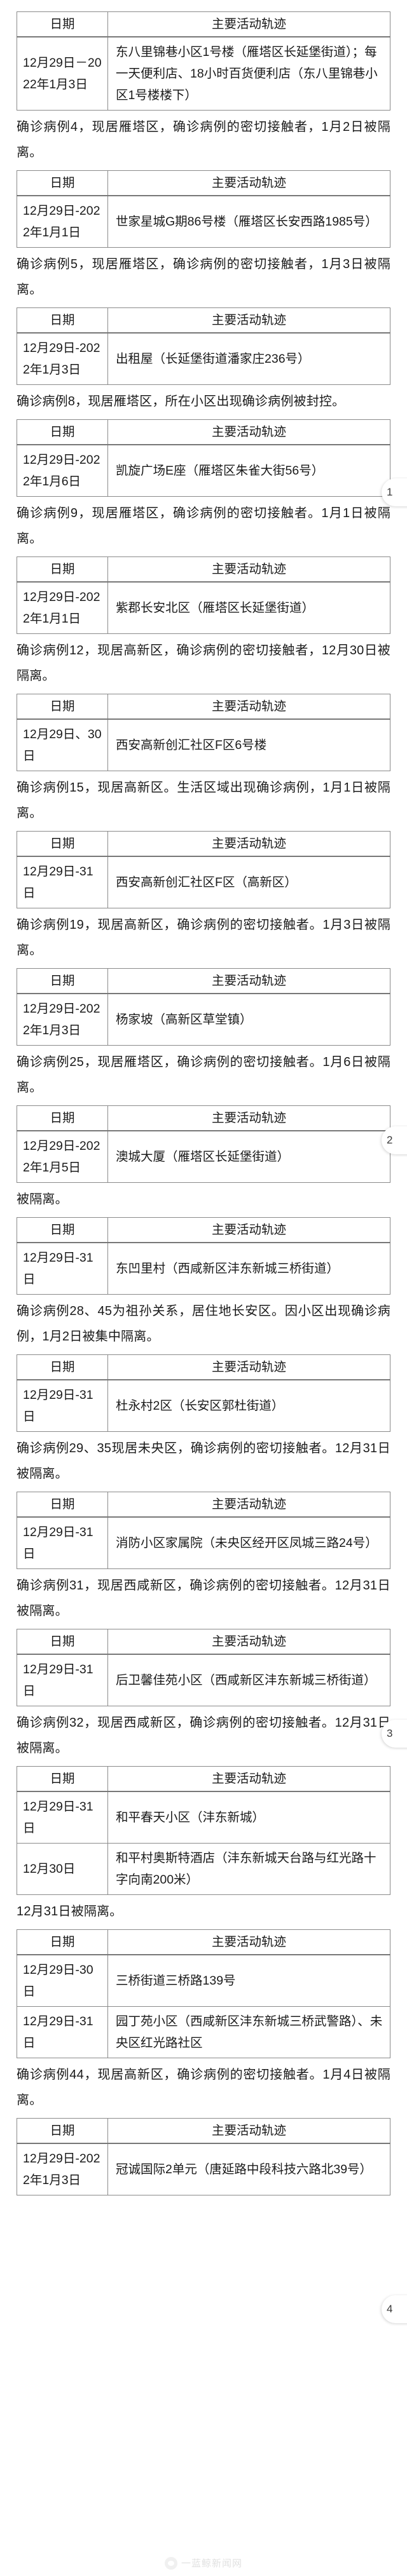 This screenshot has width=407, height=2576. I want to click on case-note: 确诊病例8，现居雁塔区，所在小区出现确诊病例被封控。, so click(181, 401).